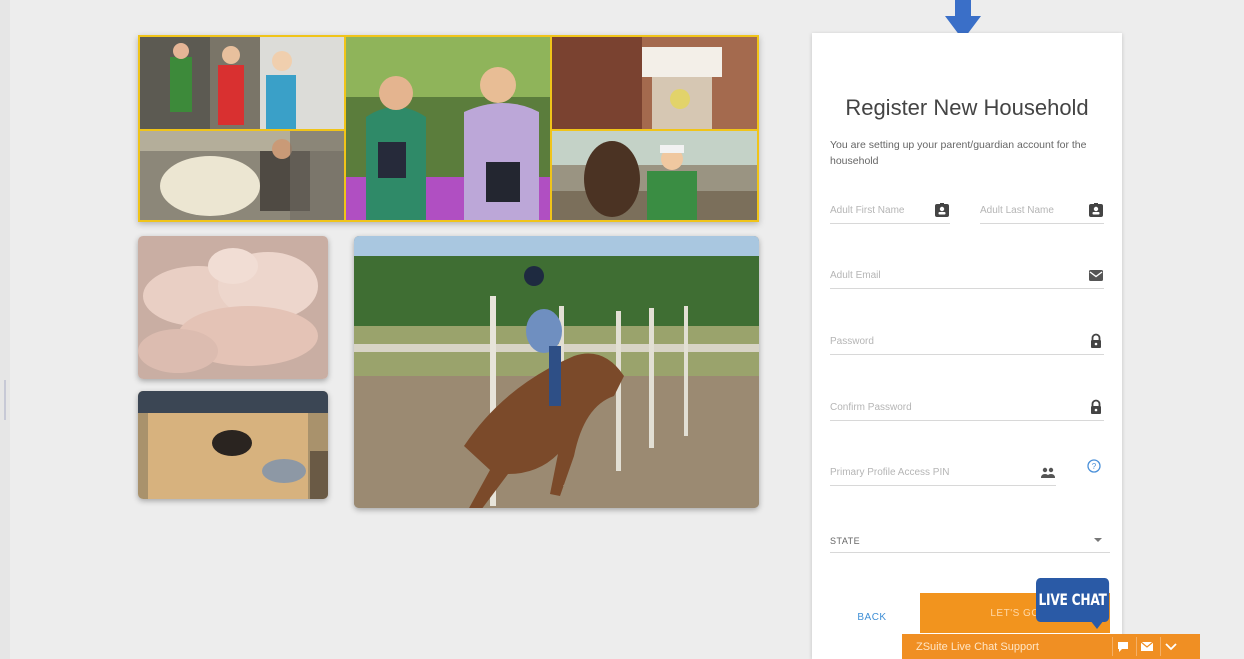 The image size is (1244, 659). I want to click on photo-barrel-racing, so click(556, 372).